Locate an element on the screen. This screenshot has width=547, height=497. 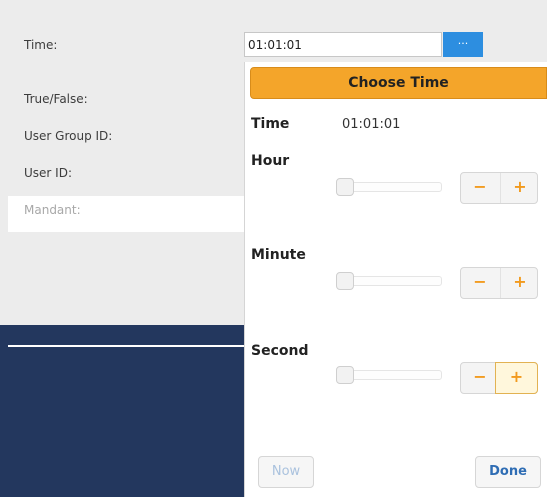
divider is located at coordinates (126, 346).